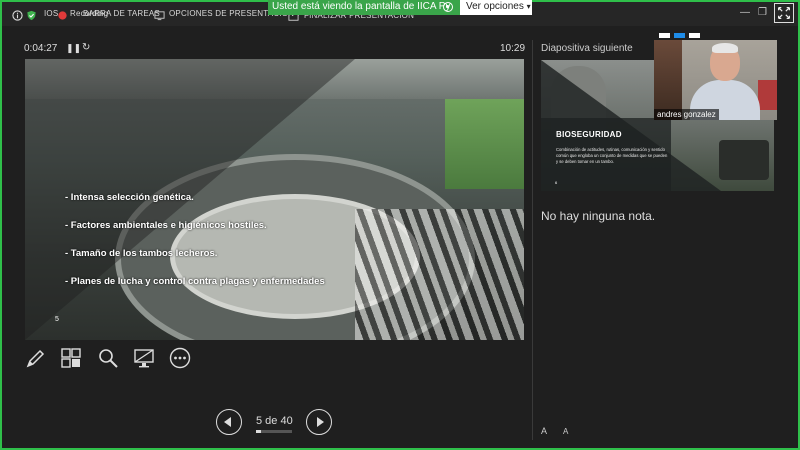 The width and height of the screenshot is (800, 450). I want to click on black-screen-button, so click(144, 358).